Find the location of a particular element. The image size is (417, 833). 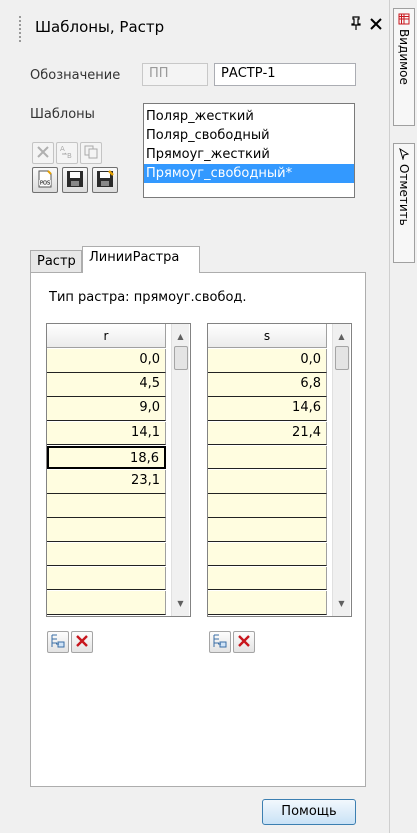

tab-visible: Видимое is located at coordinates (404, 67).